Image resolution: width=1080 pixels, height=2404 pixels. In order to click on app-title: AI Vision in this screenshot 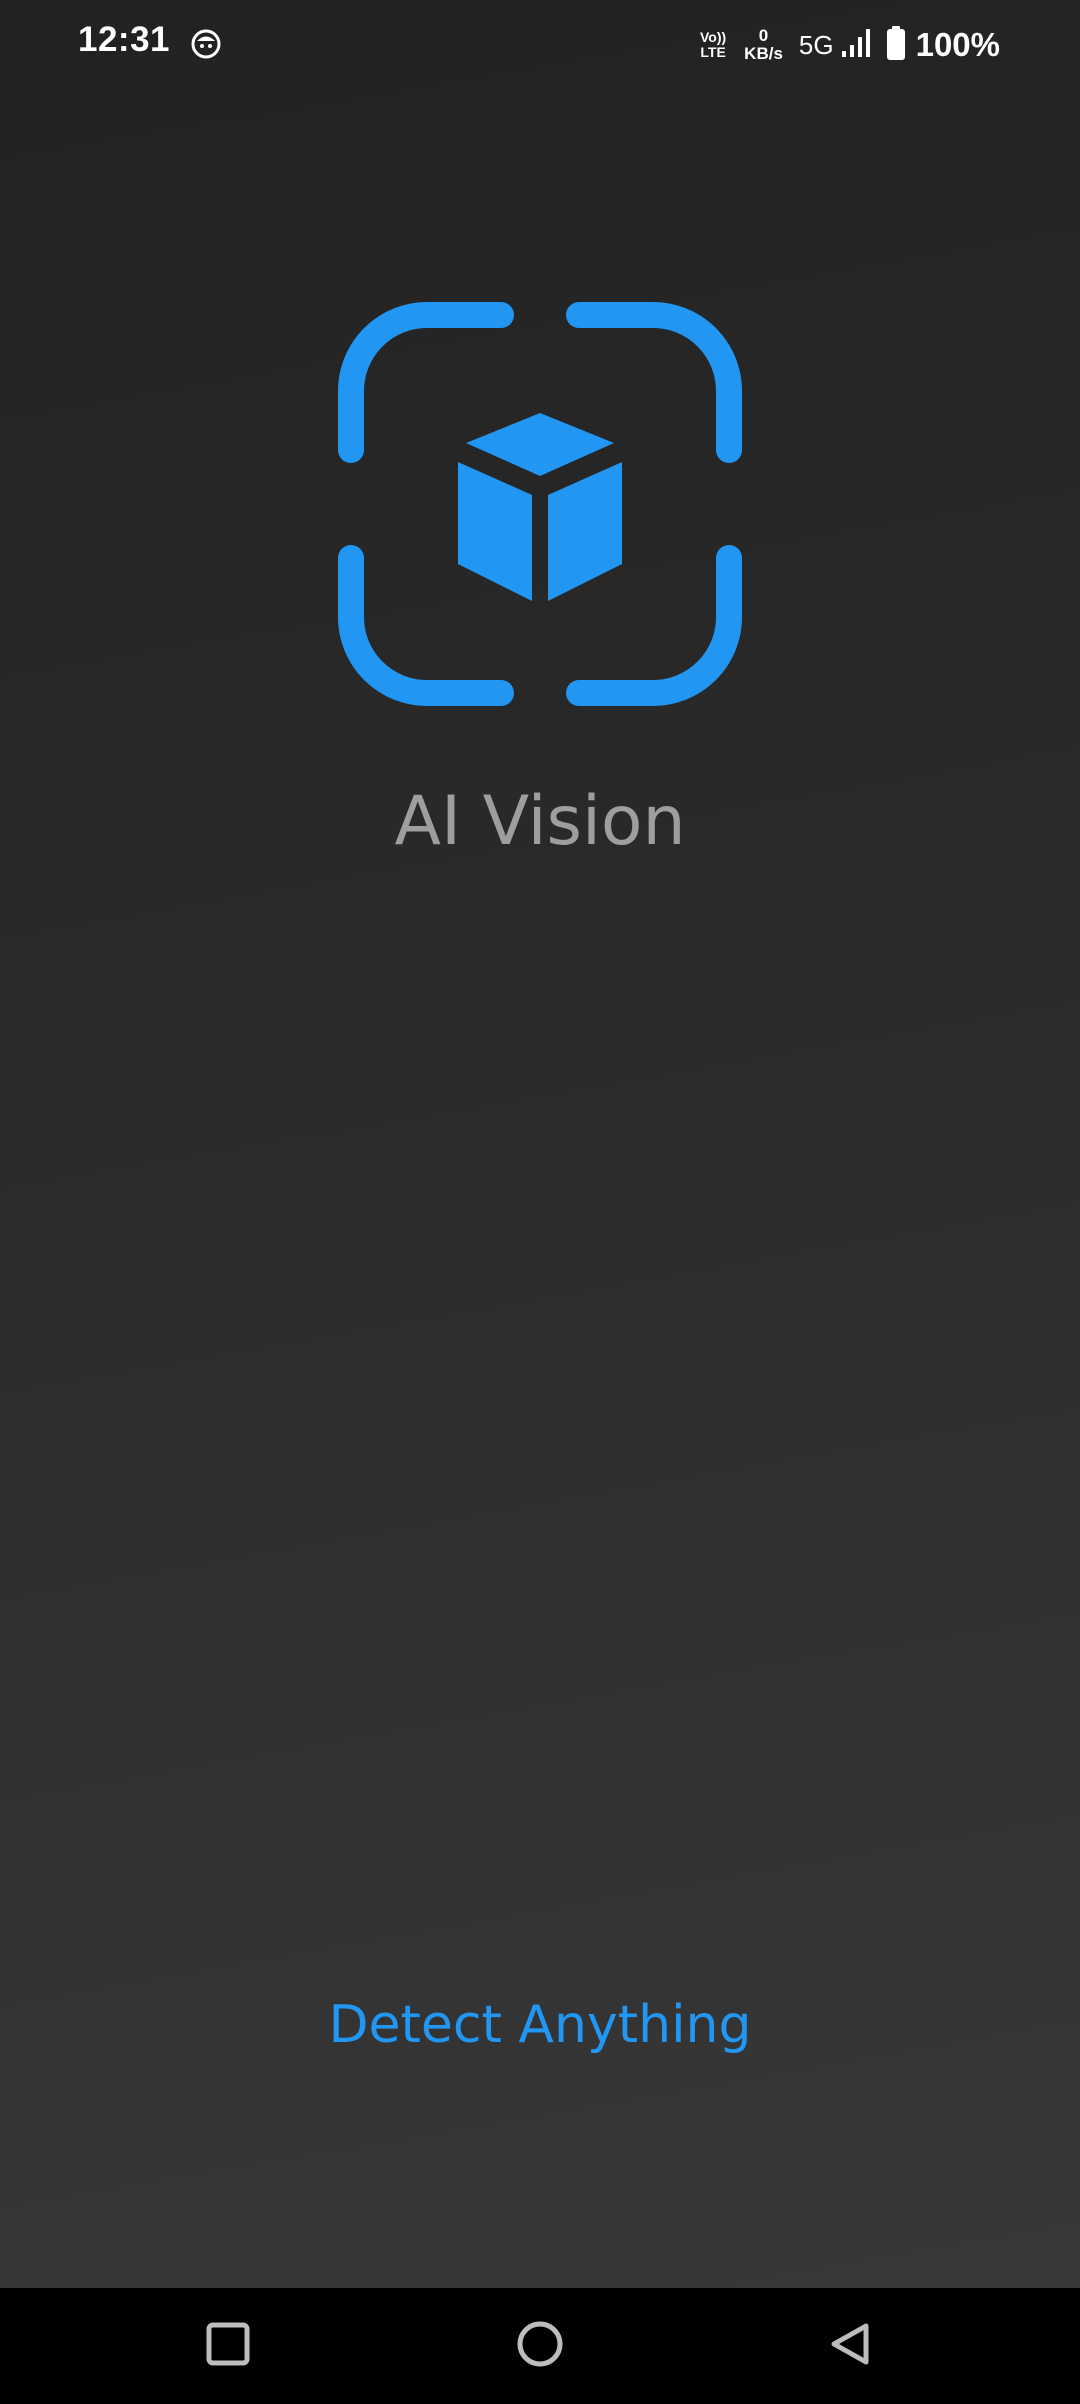, I will do `click(540, 821)`.